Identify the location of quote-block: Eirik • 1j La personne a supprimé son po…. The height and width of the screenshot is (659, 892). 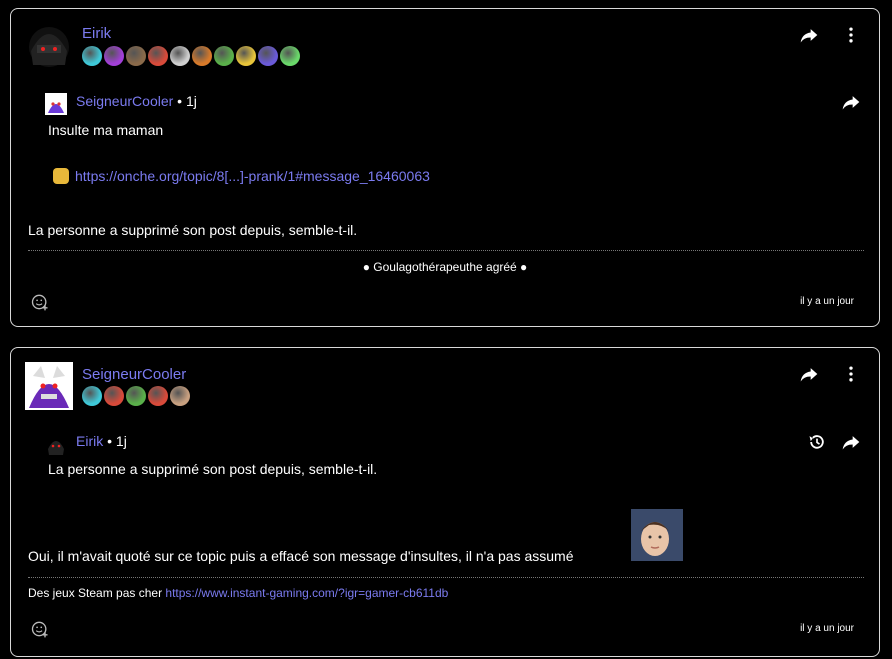
(453, 463).